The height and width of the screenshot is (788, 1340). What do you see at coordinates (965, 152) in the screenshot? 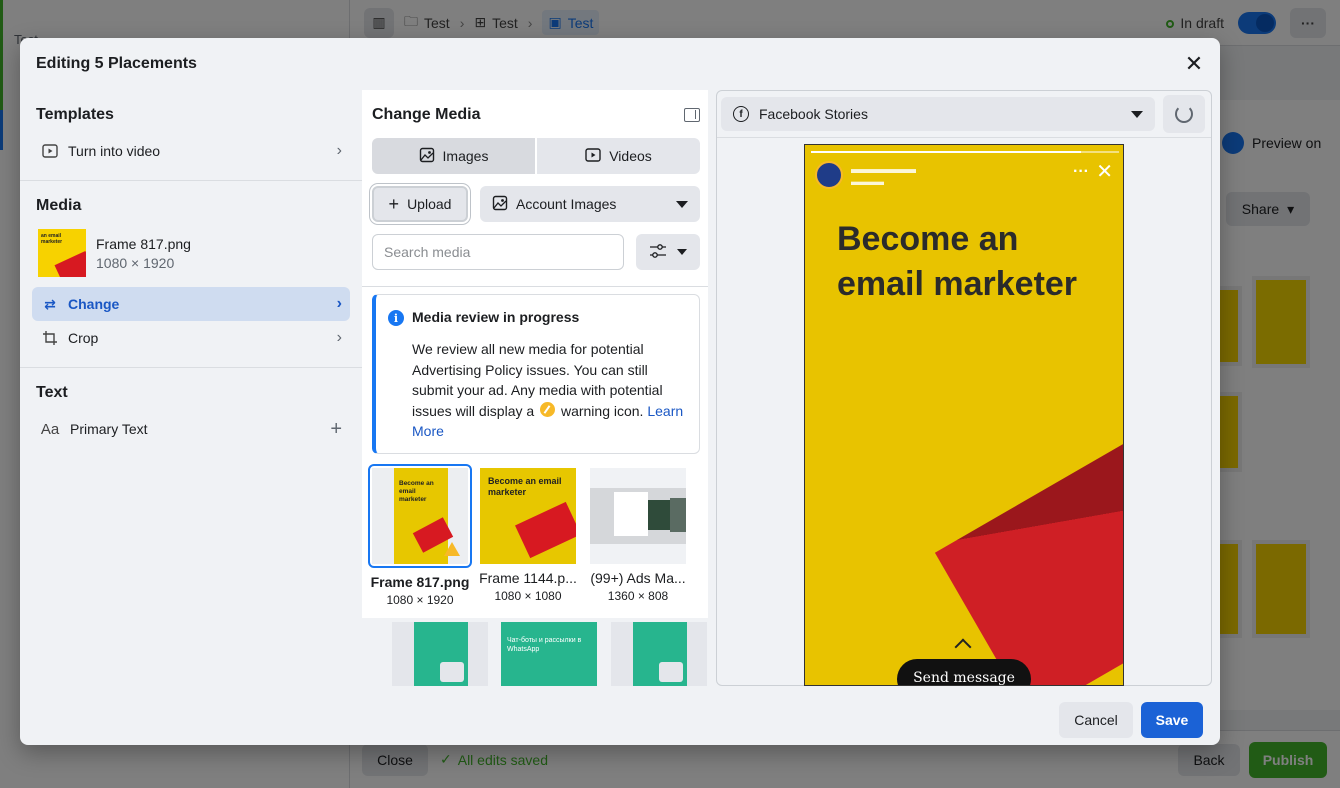
I see `story-progress-bar` at bounding box center [965, 152].